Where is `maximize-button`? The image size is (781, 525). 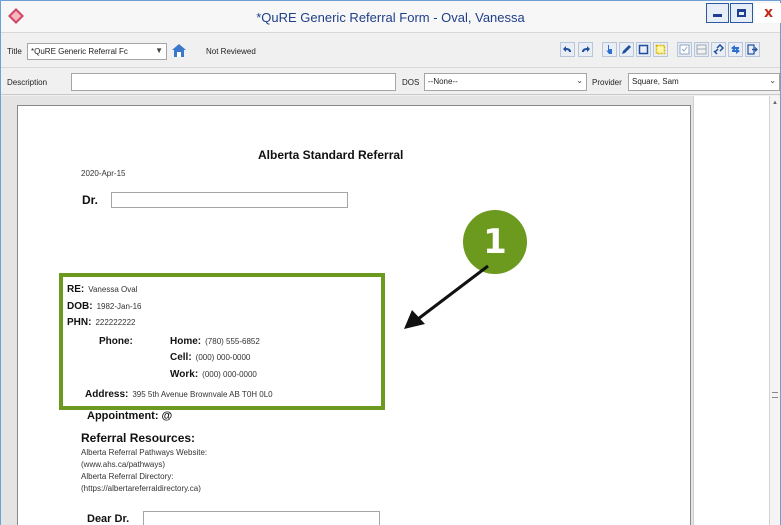 maximize-button is located at coordinates (741, 13).